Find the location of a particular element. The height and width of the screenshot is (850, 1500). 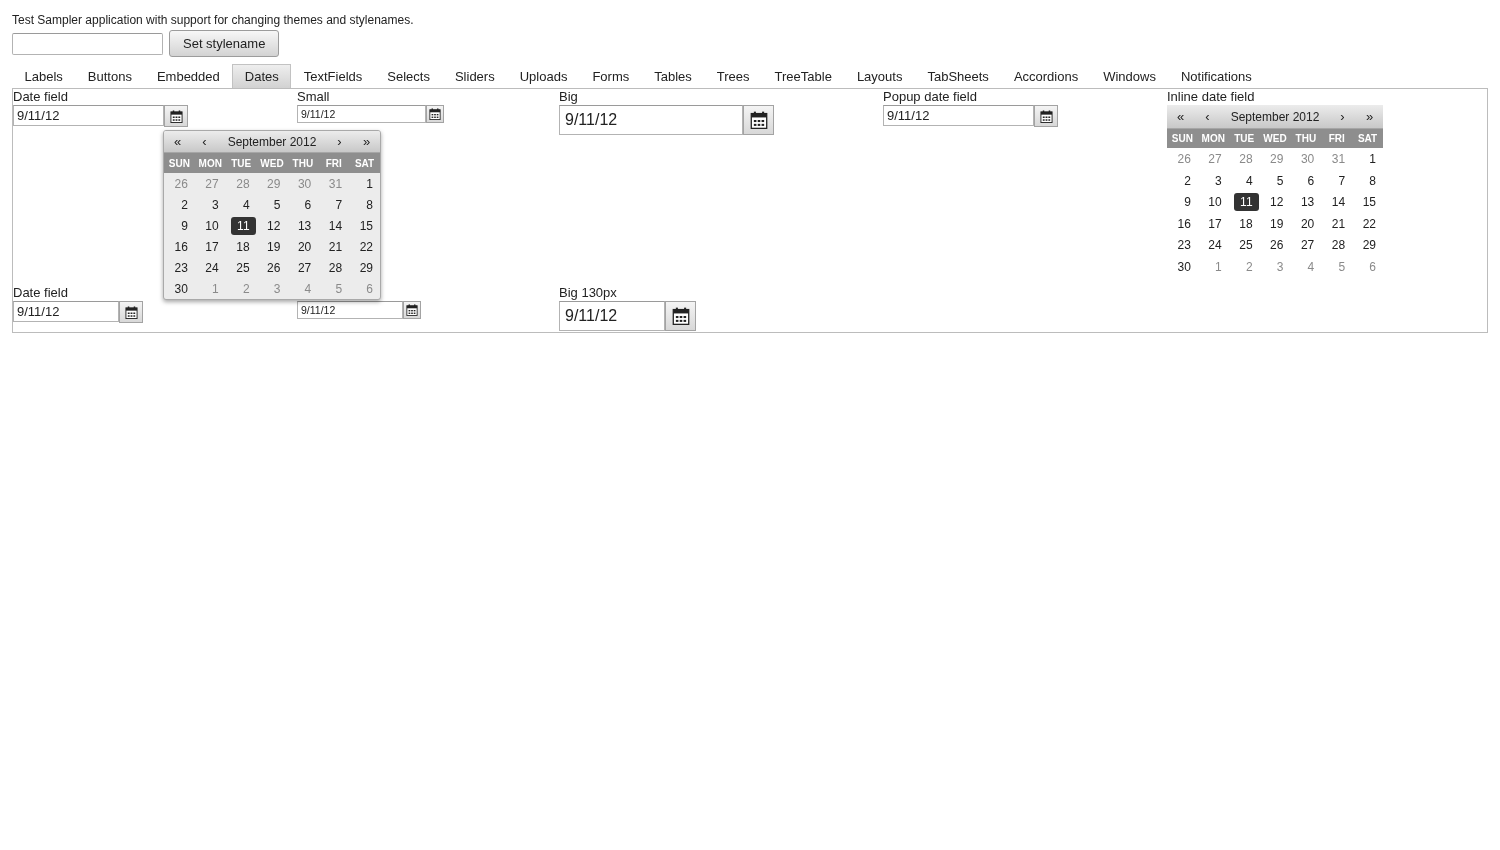

tab: Forms is located at coordinates (610, 76).